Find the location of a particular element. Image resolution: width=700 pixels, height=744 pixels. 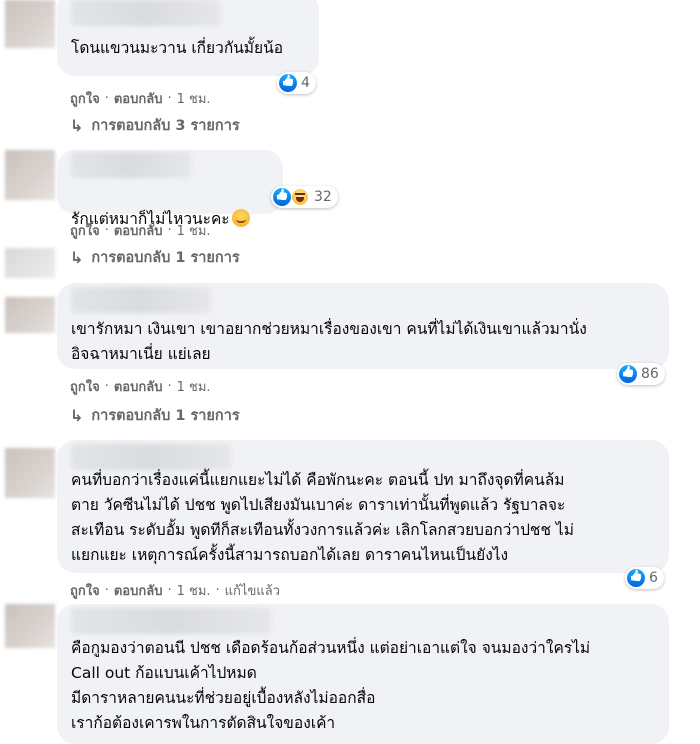

reaction-count: 32 is located at coordinates (323, 197).